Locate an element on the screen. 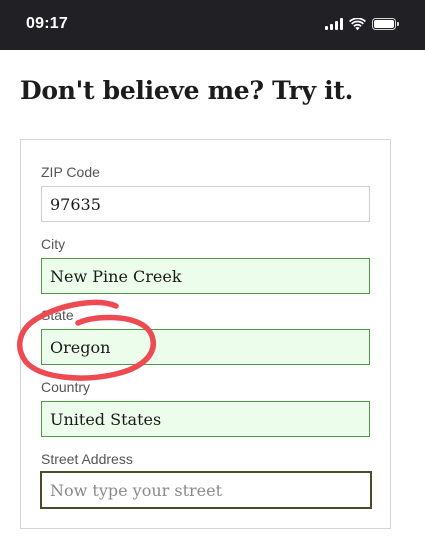 This screenshot has width=425, height=541. page-title: Don't believe me? Try it. is located at coordinates (187, 90).